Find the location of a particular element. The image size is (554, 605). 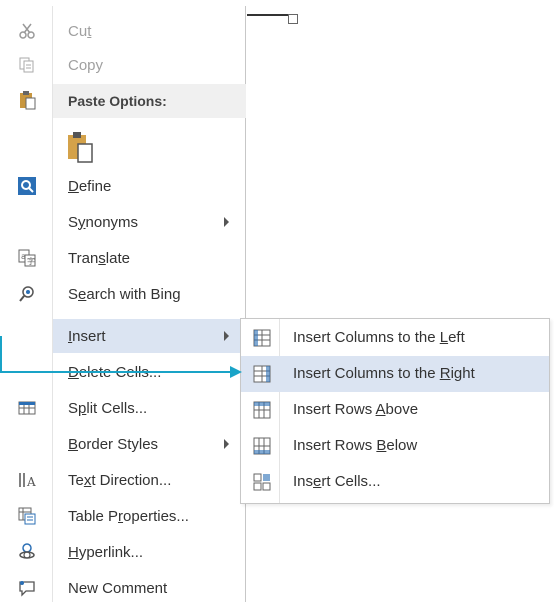

submenu-item-label: Insert Columns to the Left is located at coordinates (379, 337).